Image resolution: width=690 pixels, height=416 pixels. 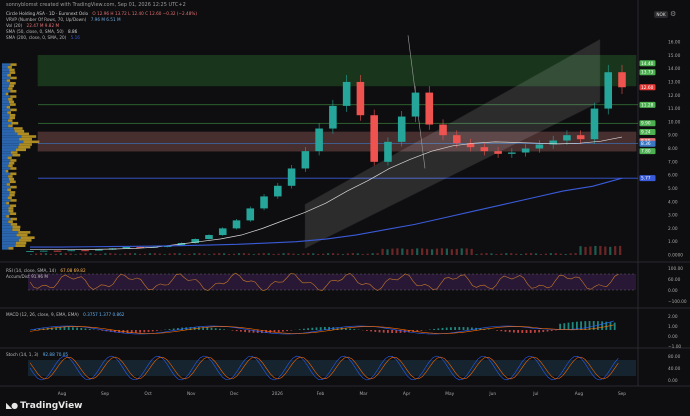 What do you see at coordinates (44, 406) in the screenshot?
I see `tradingview-logo: ◣● TradingView` at bounding box center [44, 406].